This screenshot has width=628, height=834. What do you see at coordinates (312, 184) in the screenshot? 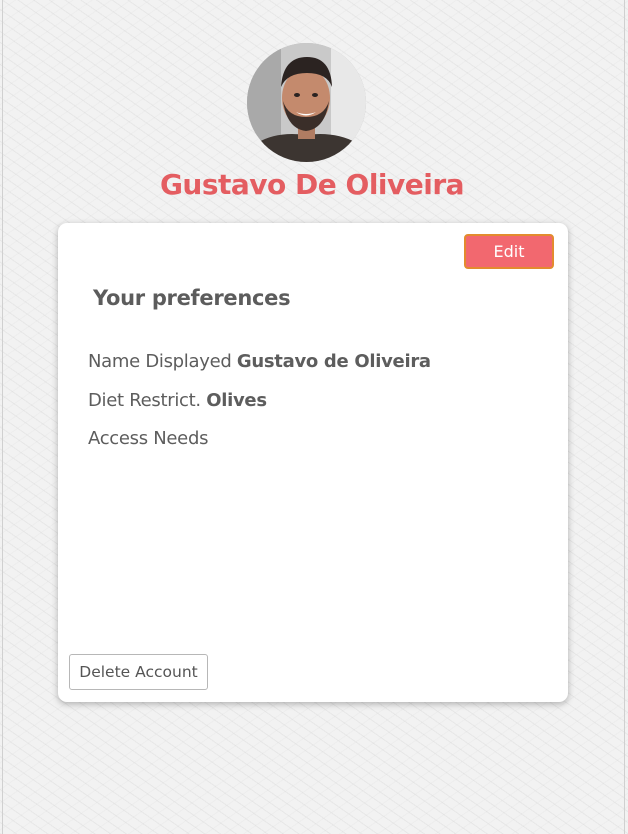
I see `profile-name: Gustavo De Oliveira` at bounding box center [312, 184].